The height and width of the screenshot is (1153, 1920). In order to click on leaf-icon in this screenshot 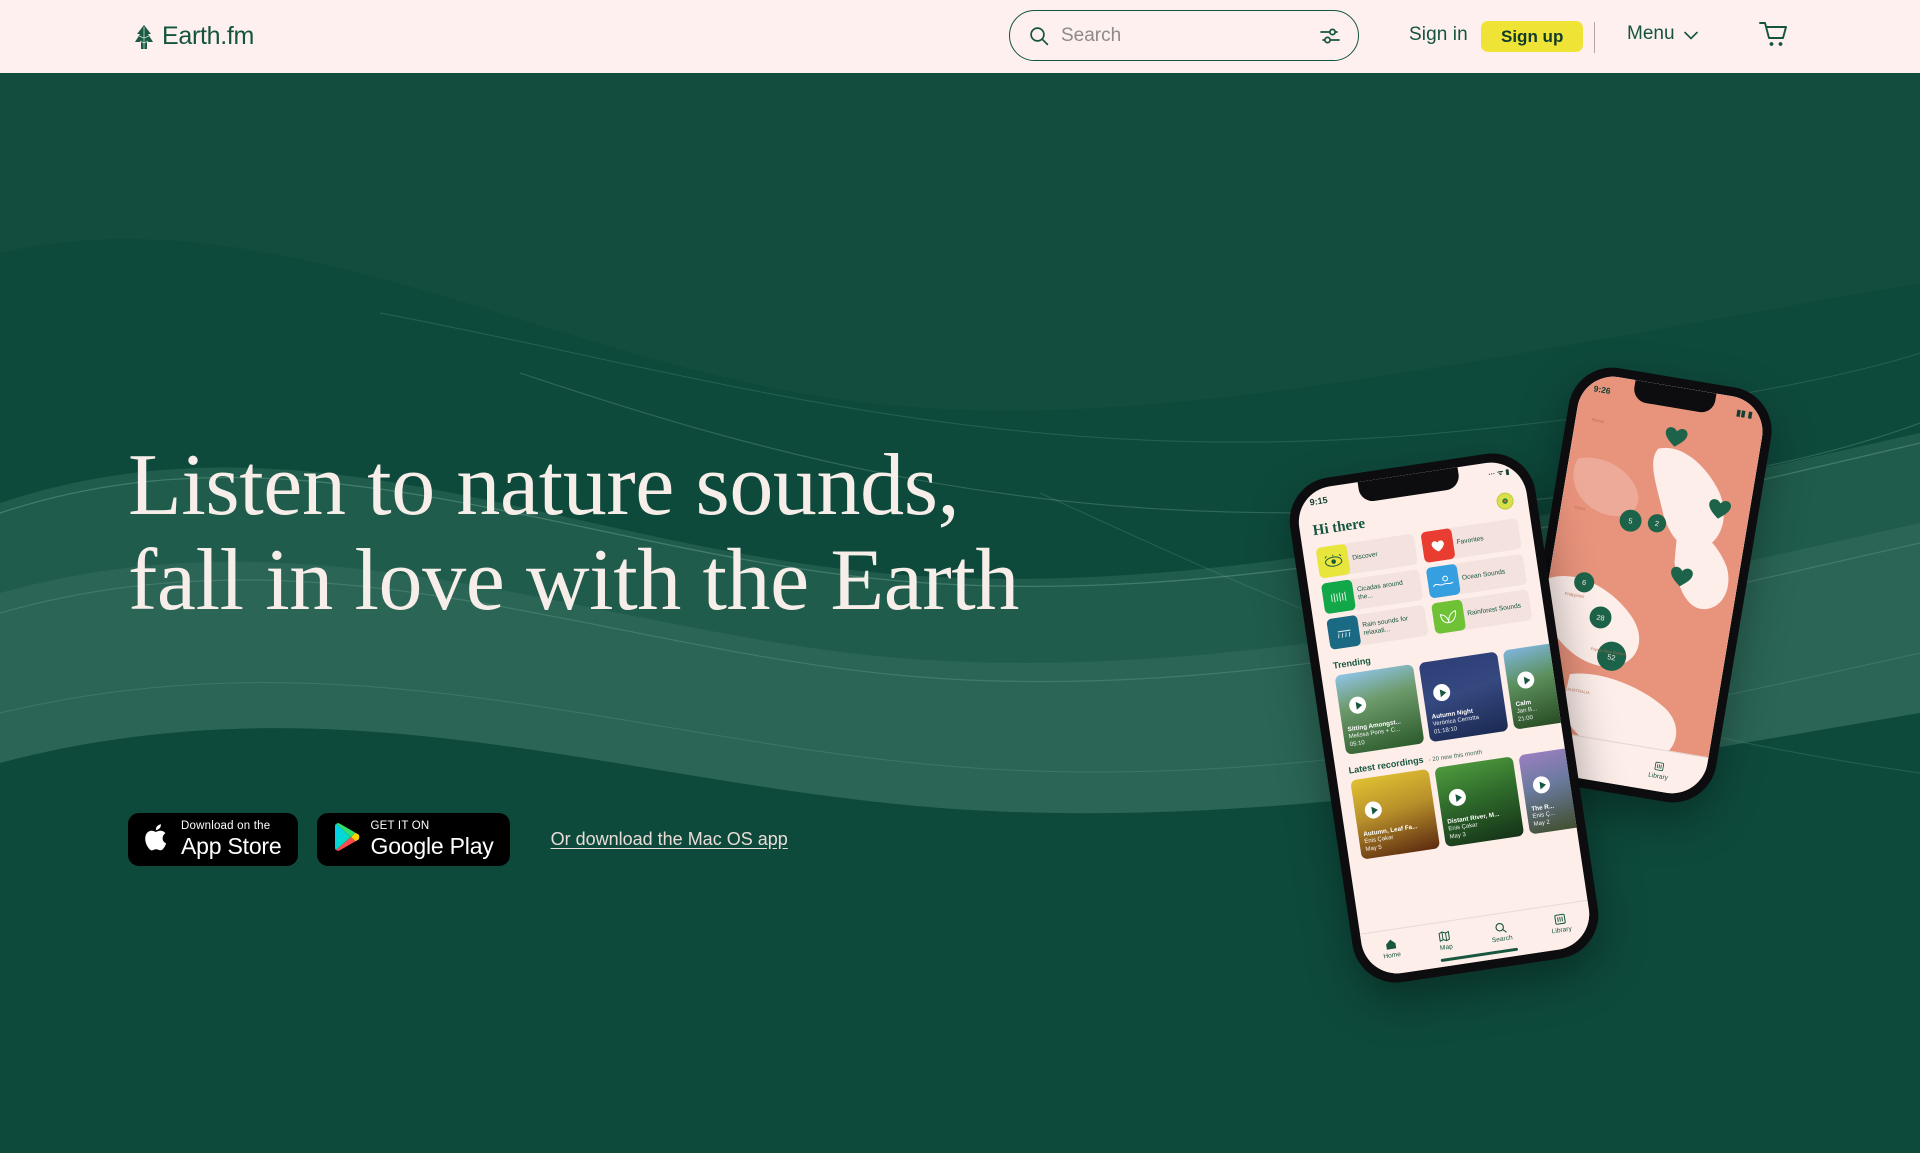, I will do `click(1448, 617)`.